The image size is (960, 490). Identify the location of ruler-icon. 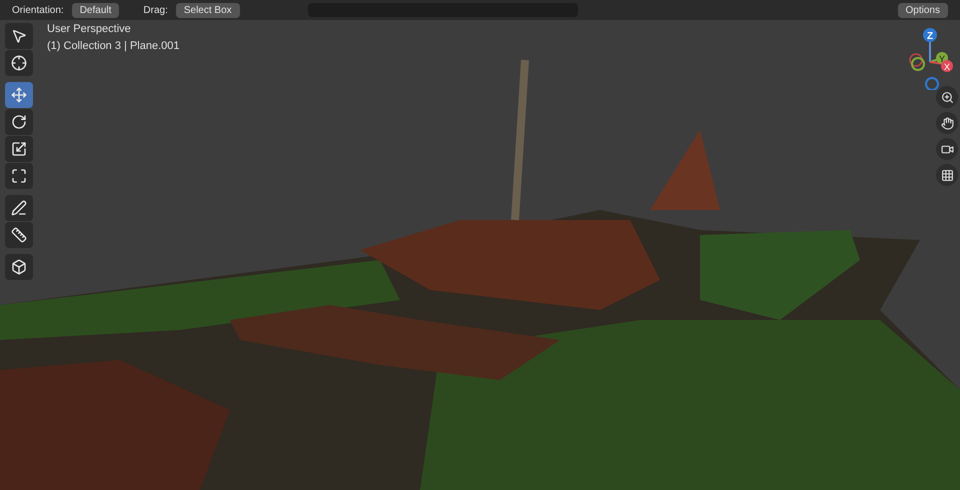
(19, 235).